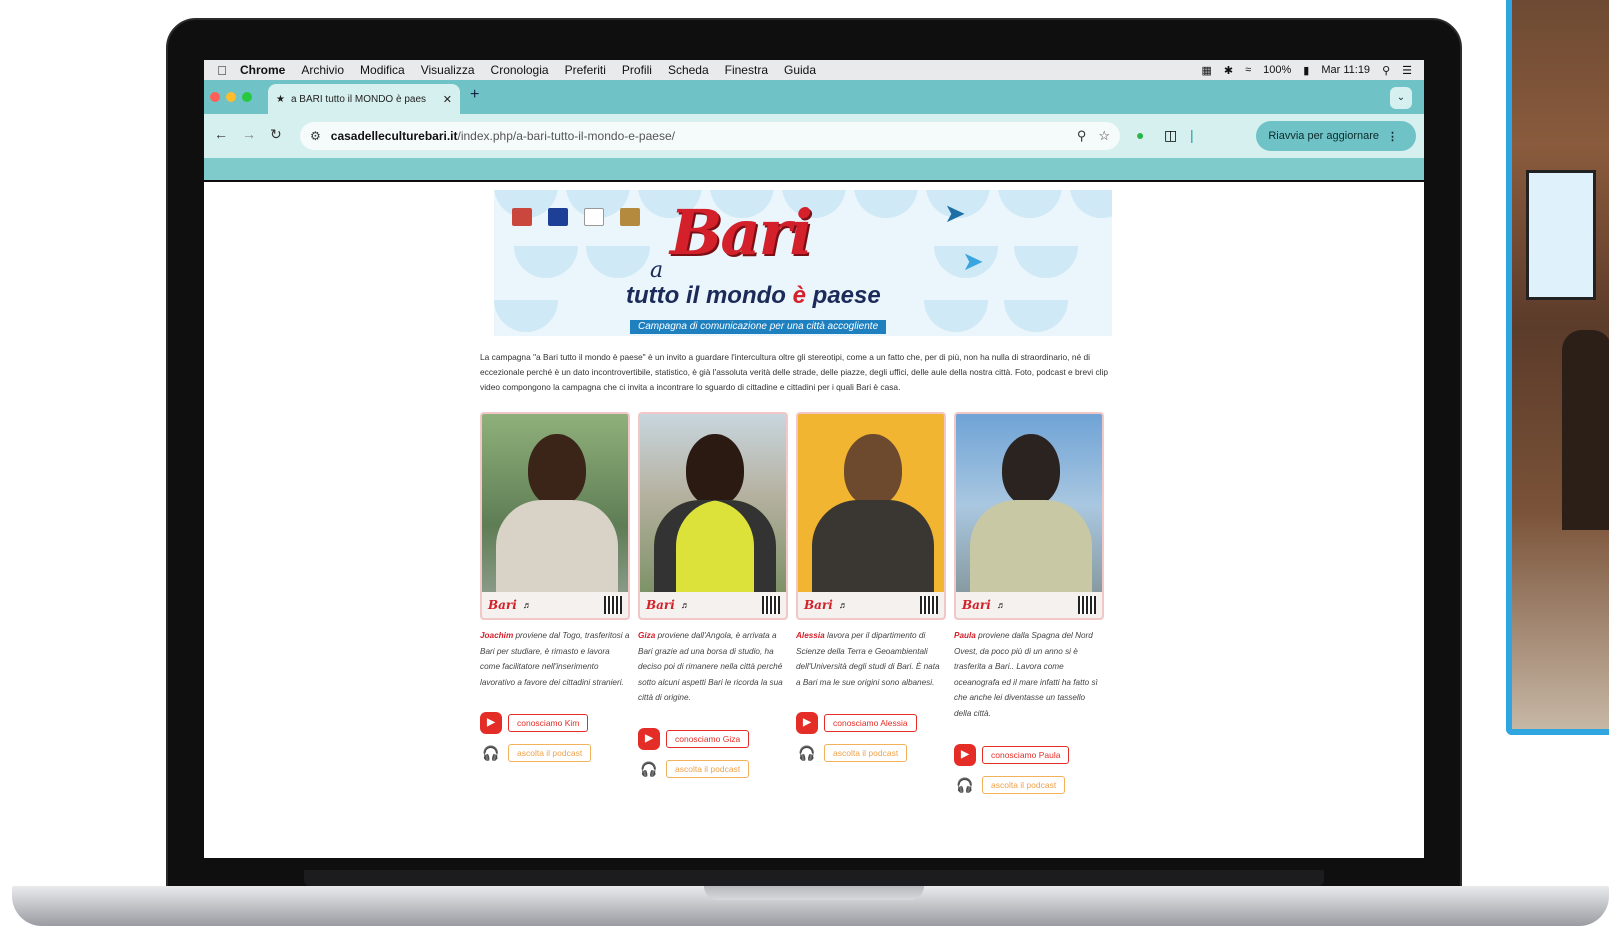 The height and width of the screenshot is (938, 1609). What do you see at coordinates (1386, 70) in the screenshot?
I see `spotlight-icon: ⚲` at bounding box center [1386, 70].